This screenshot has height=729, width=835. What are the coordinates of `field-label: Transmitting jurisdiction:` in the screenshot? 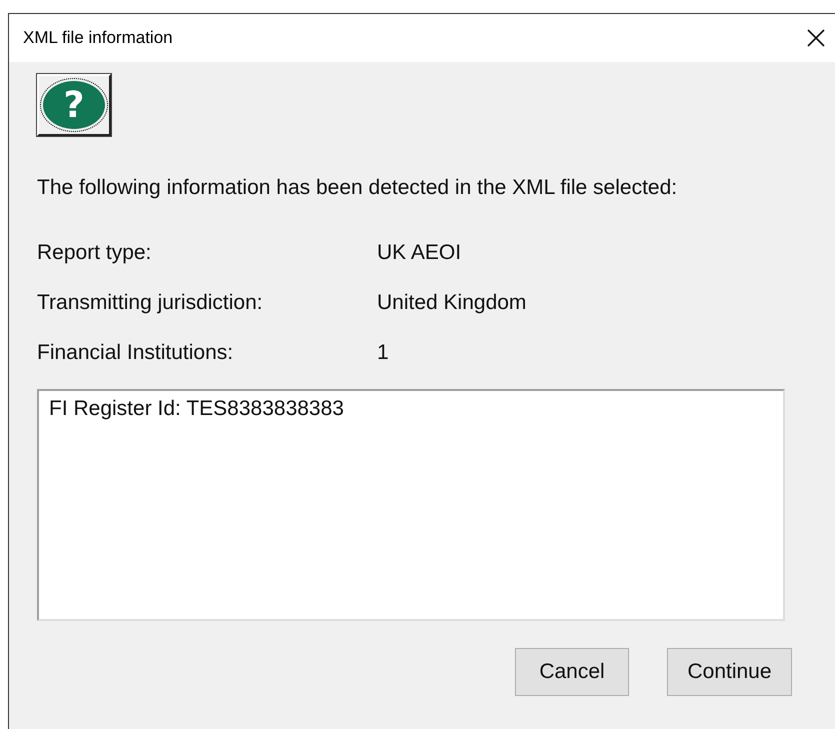 It's located at (150, 303).